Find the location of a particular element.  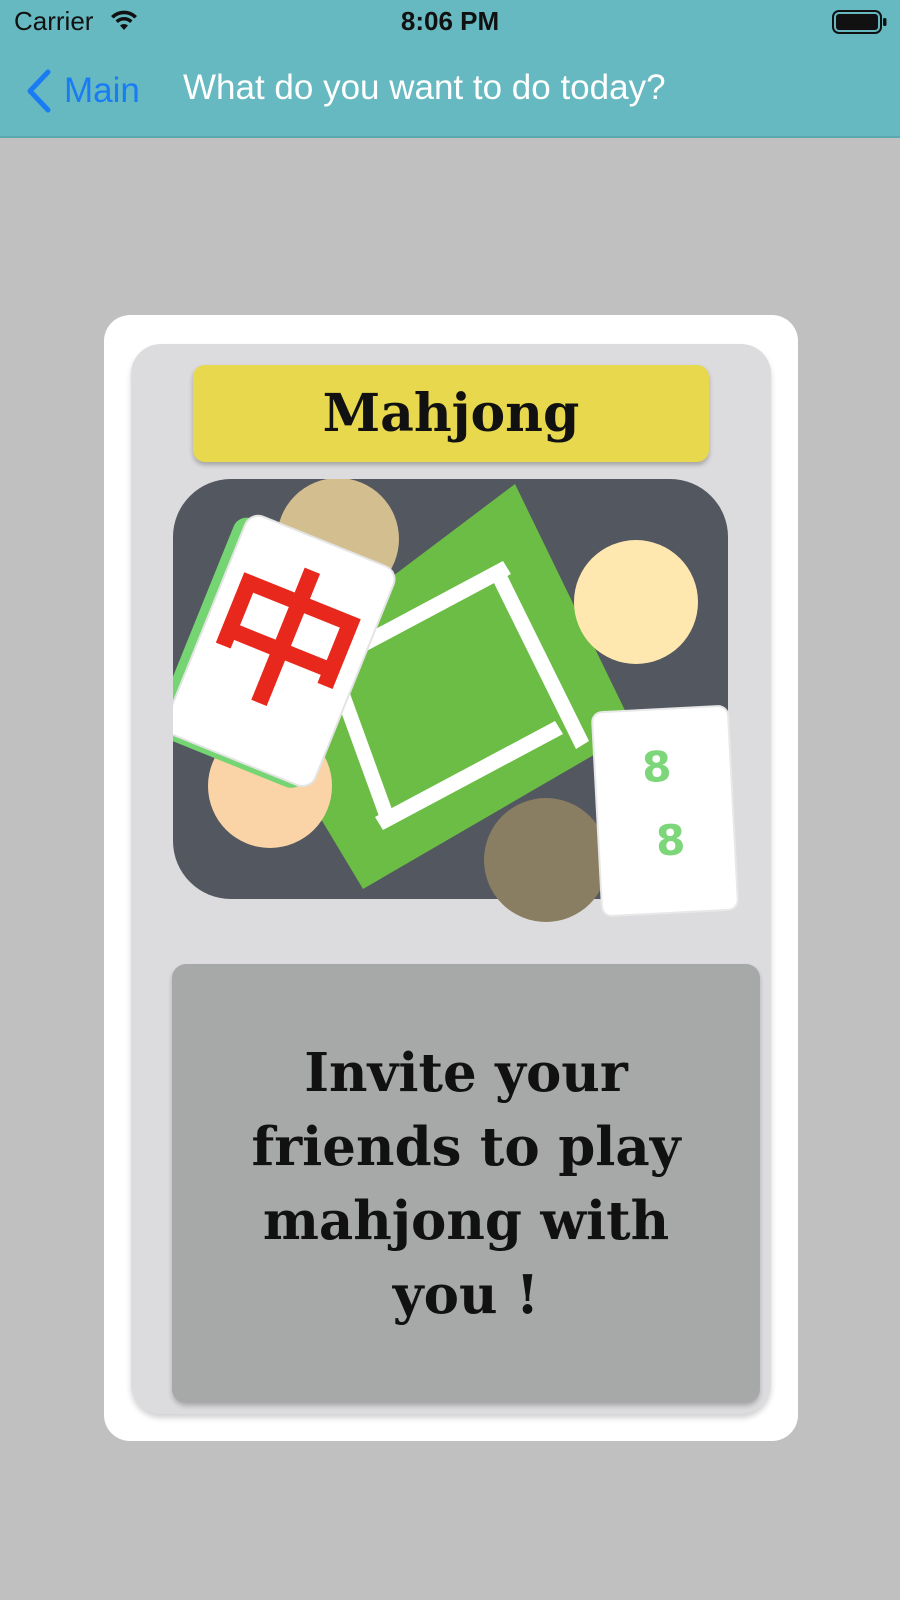

bamboo-tile: 8 8 is located at coordinates (665, 811).